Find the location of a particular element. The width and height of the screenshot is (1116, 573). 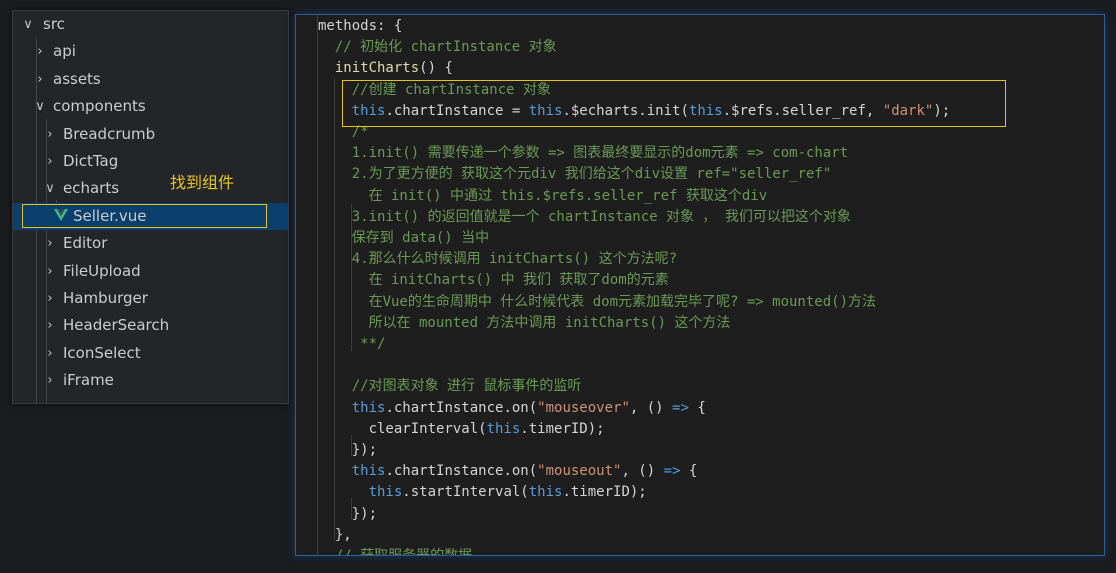

tree-item-label: IconSelect is located at coordinates (102, 352).